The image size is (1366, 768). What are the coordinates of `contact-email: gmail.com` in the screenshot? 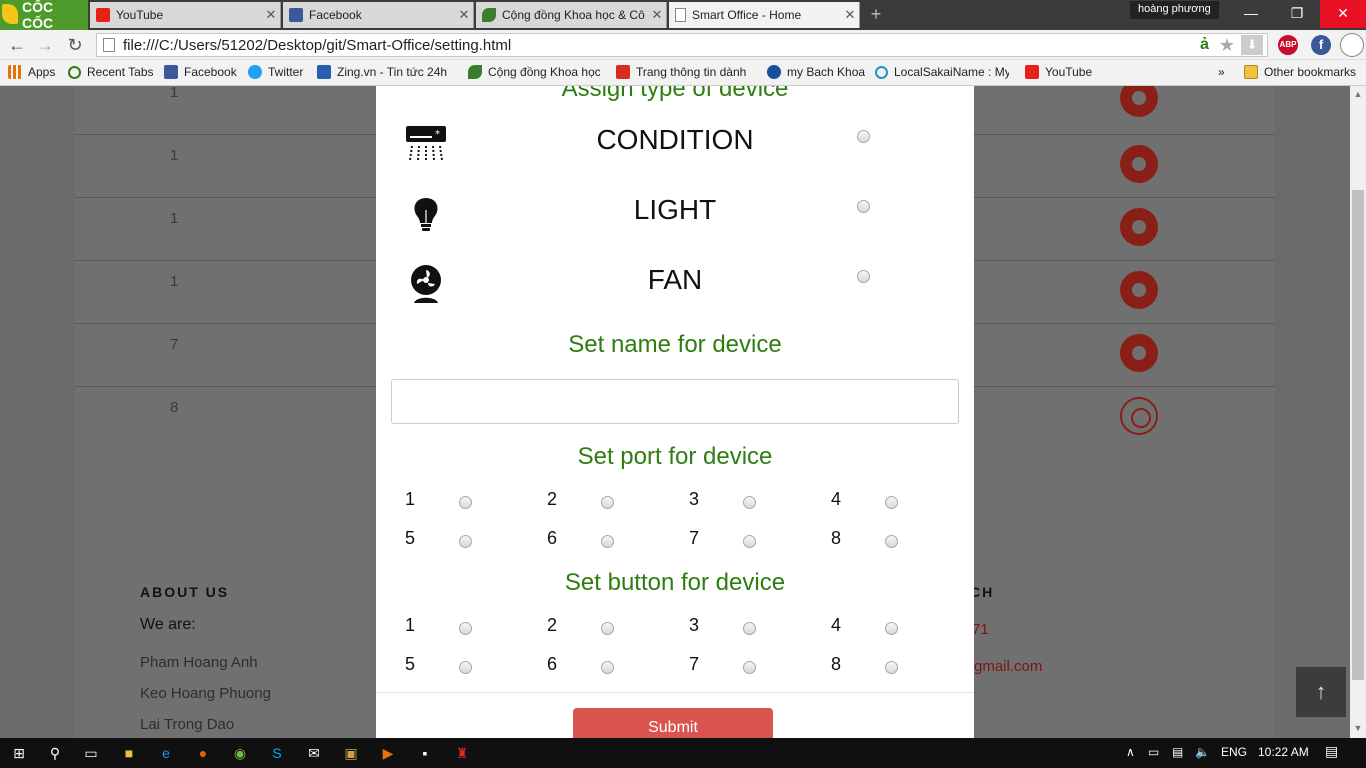 It's located at (1008, 666).